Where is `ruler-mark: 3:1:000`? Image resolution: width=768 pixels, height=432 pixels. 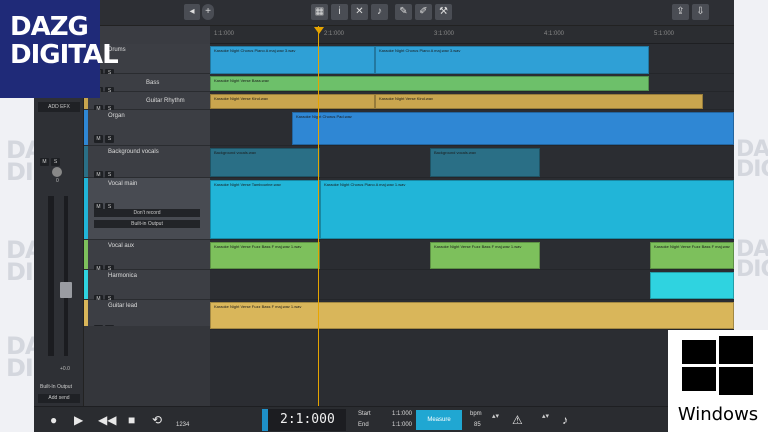
ruler-mark: 3:1:000 is located at coordinates (444, 34).